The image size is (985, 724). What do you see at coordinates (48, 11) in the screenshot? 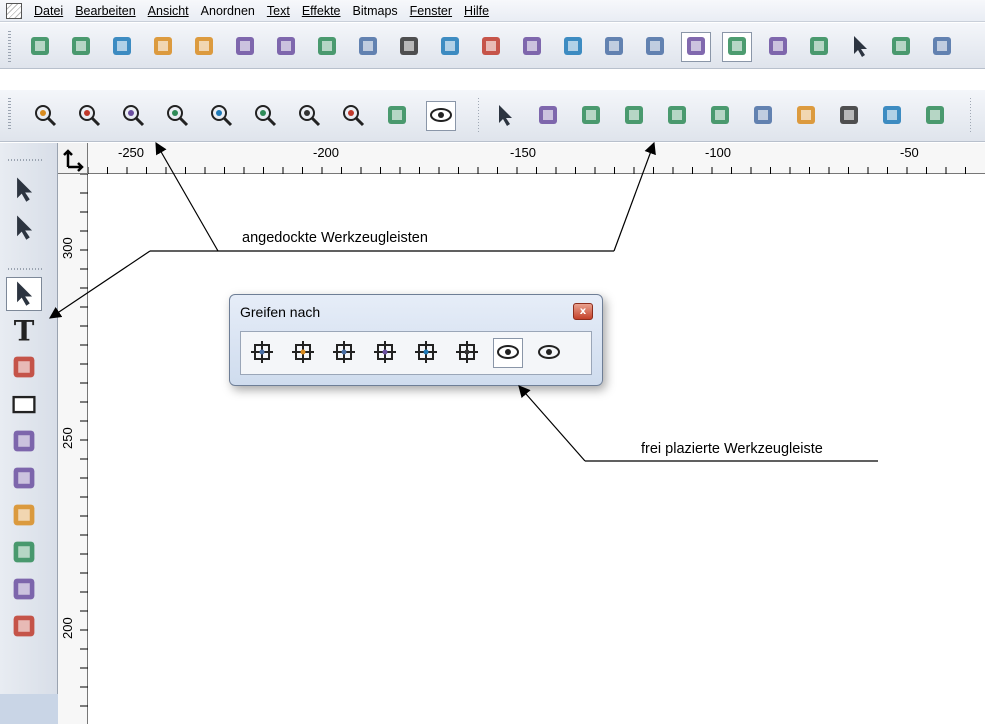
I see `menu-datei: Datei` at bounding box center [48, 11].